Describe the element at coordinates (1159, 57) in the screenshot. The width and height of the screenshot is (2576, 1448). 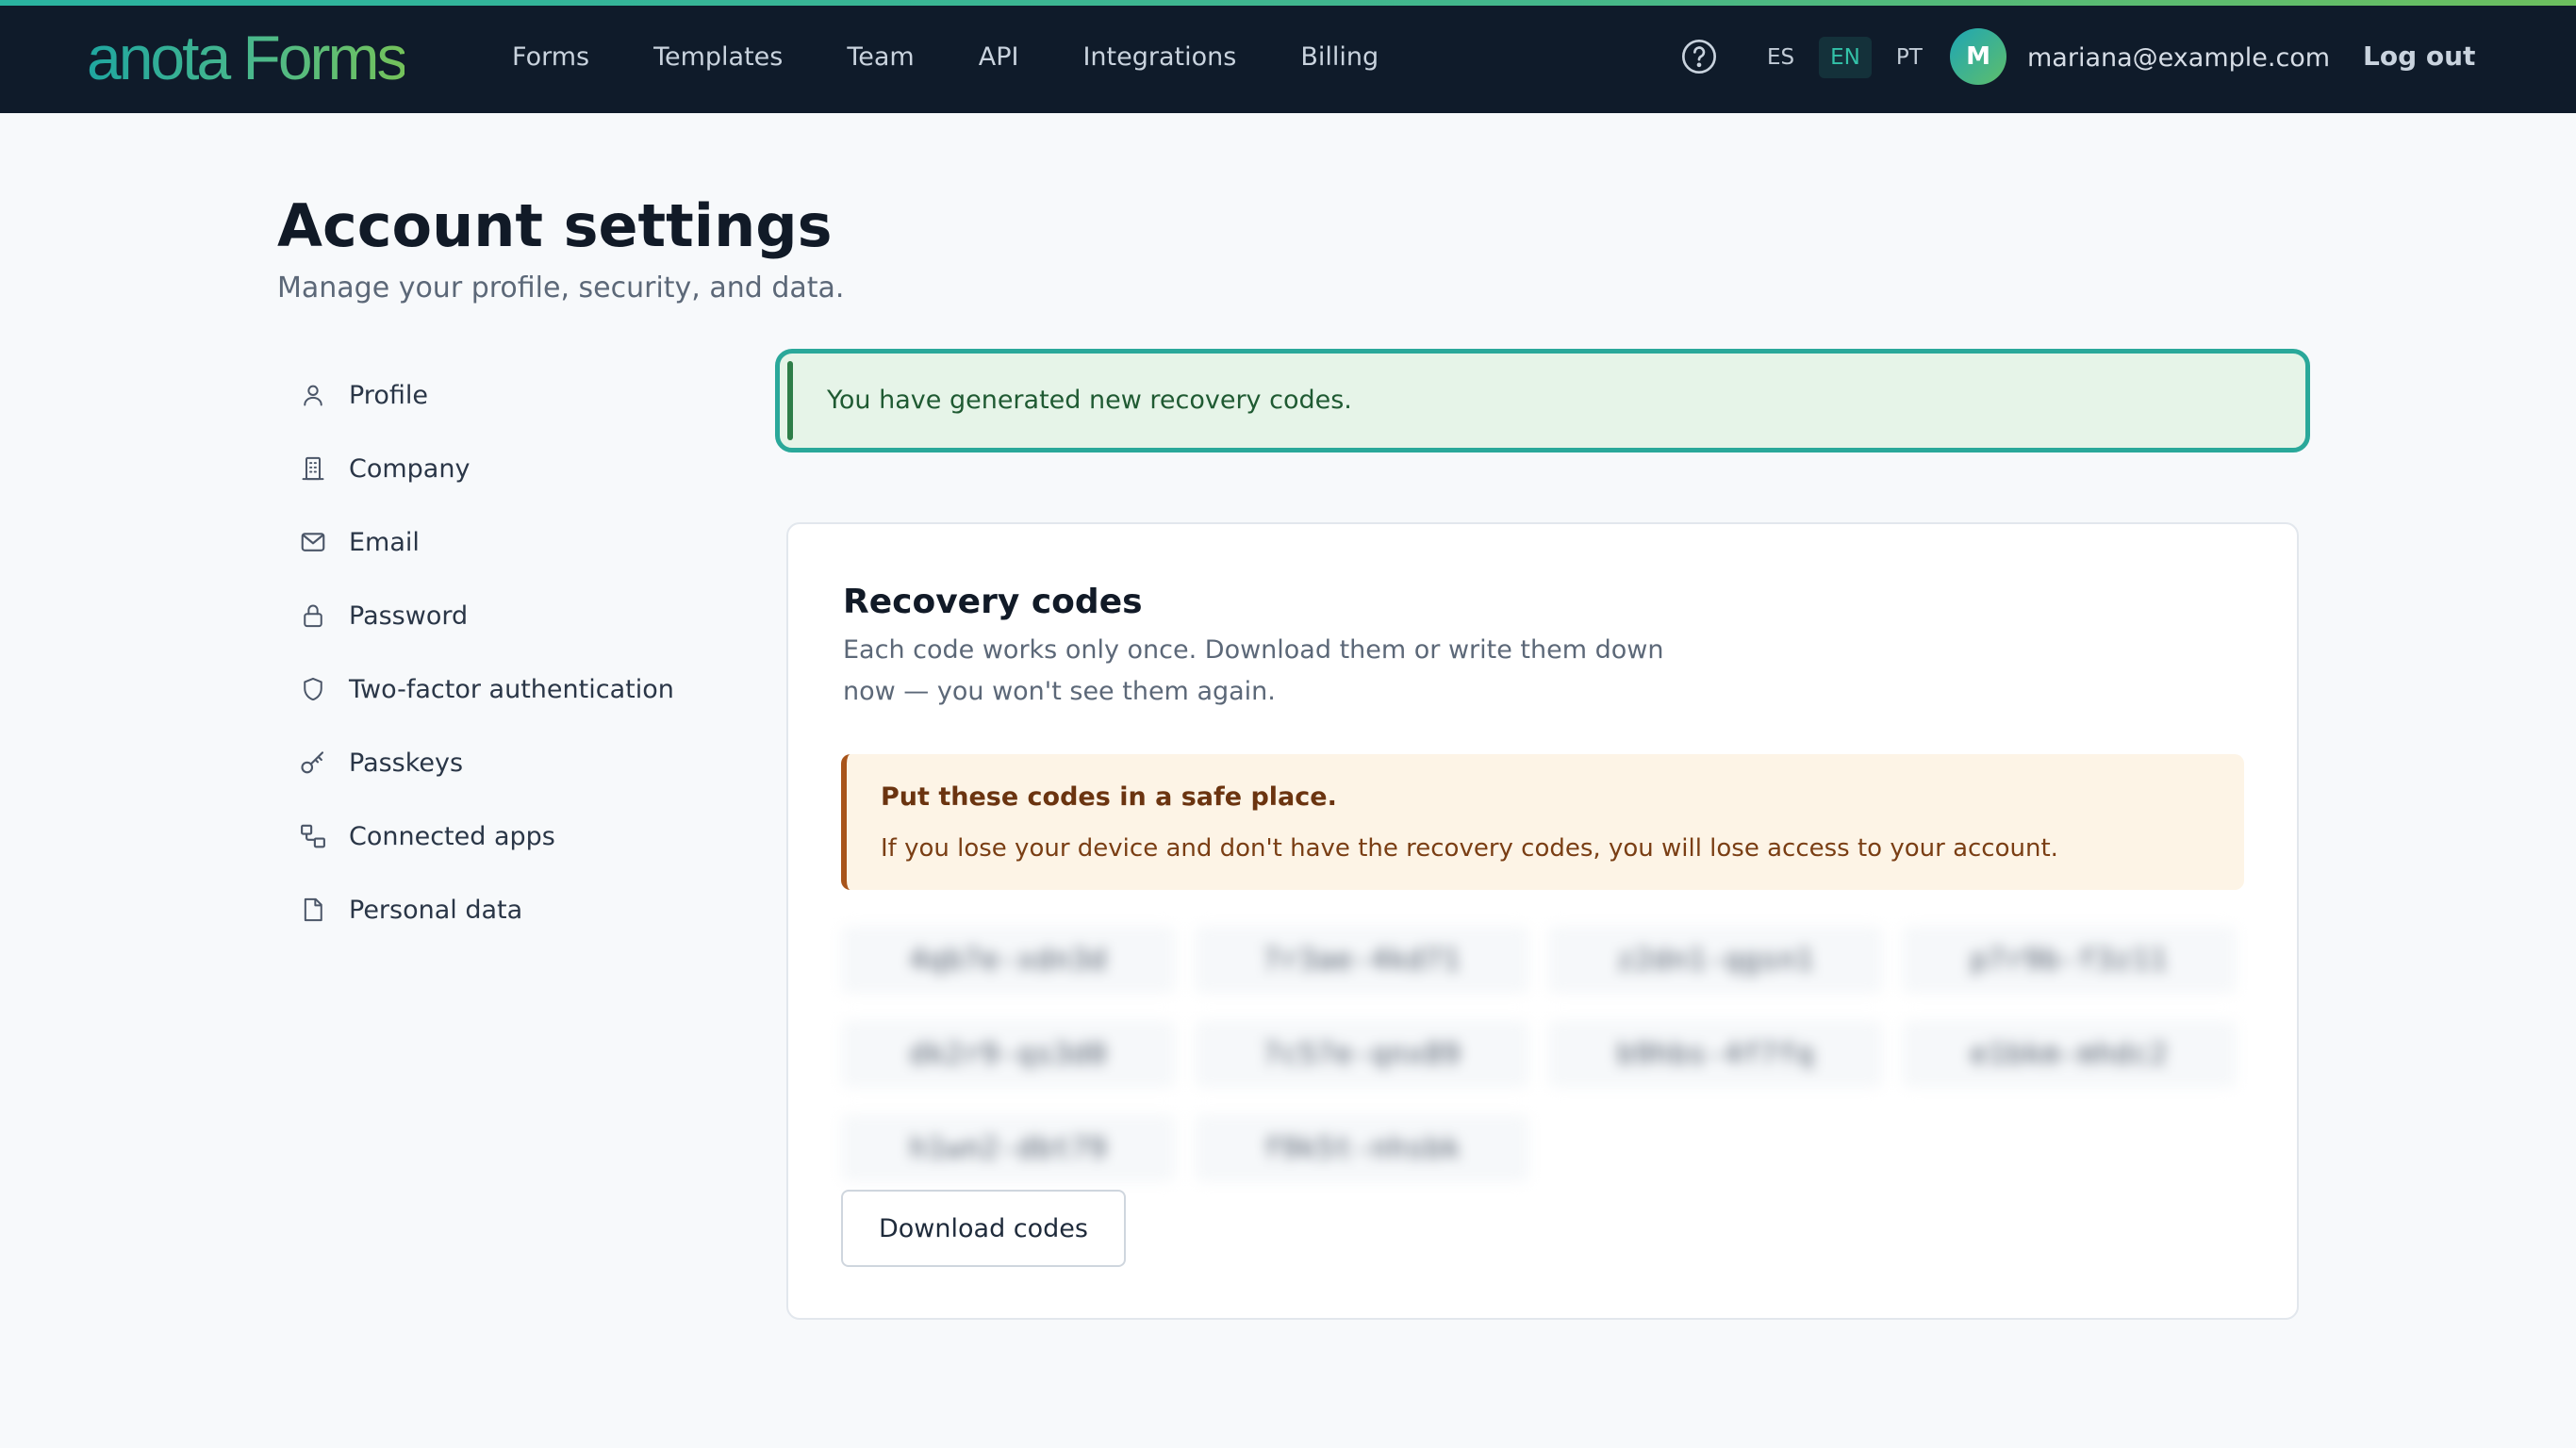
I see `nav-integrations: Integrations` at that location.